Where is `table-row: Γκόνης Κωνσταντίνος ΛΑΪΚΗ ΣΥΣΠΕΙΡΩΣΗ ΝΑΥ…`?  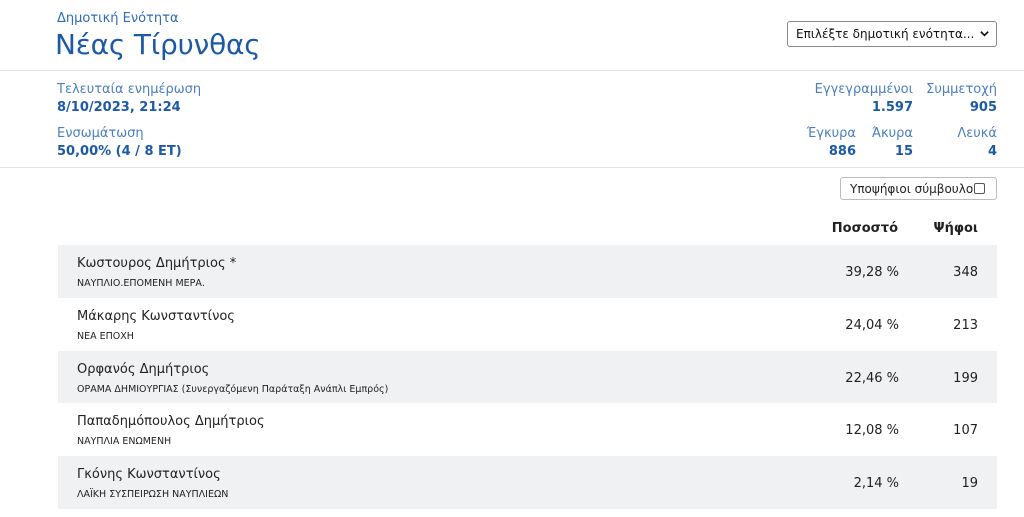
table-row: Γκόνης Κωνσταντίνος ΛΑΪΚΗ ΣΥΣΠΕΙΡΩΣΗ ΝΑΥ… is located at coordinates (527, 482).